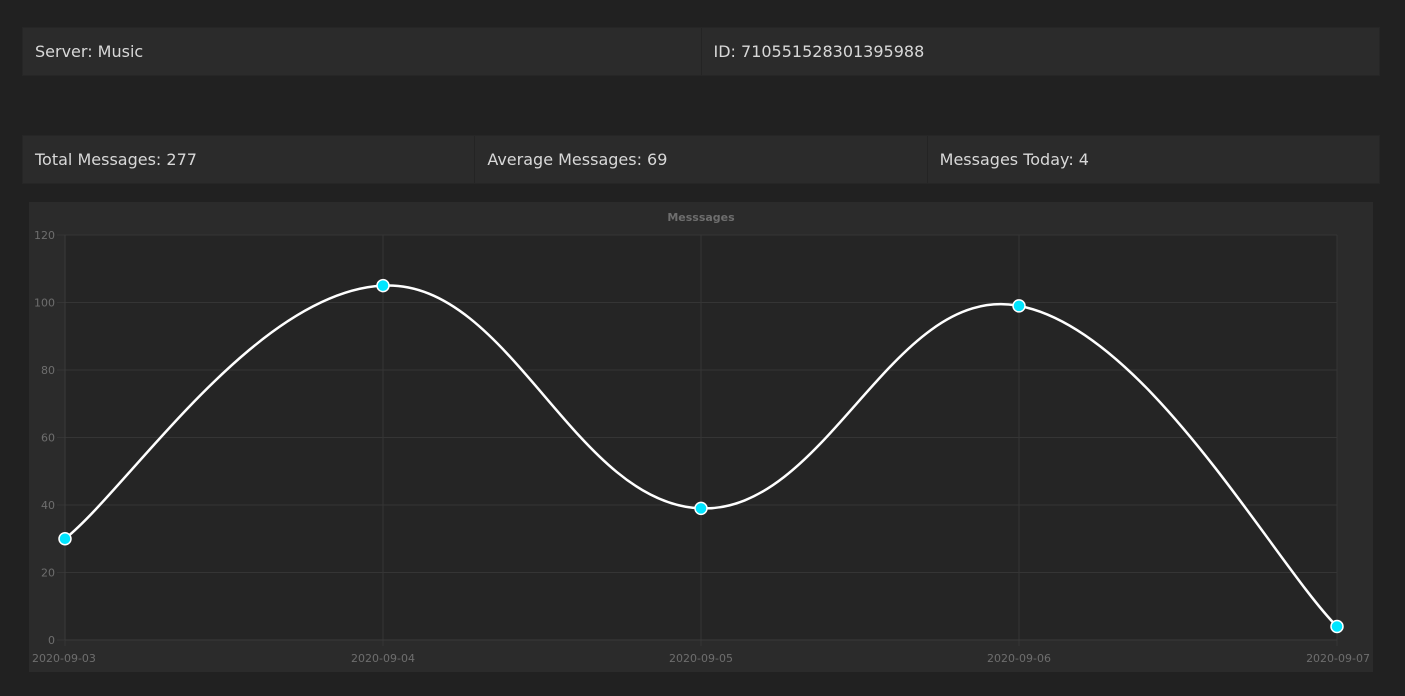 This screenshot has height=696, width=1405. Describe the element at coordinates (362, 51) in the screenshot. I see `server-name: Server: Music` at that location.